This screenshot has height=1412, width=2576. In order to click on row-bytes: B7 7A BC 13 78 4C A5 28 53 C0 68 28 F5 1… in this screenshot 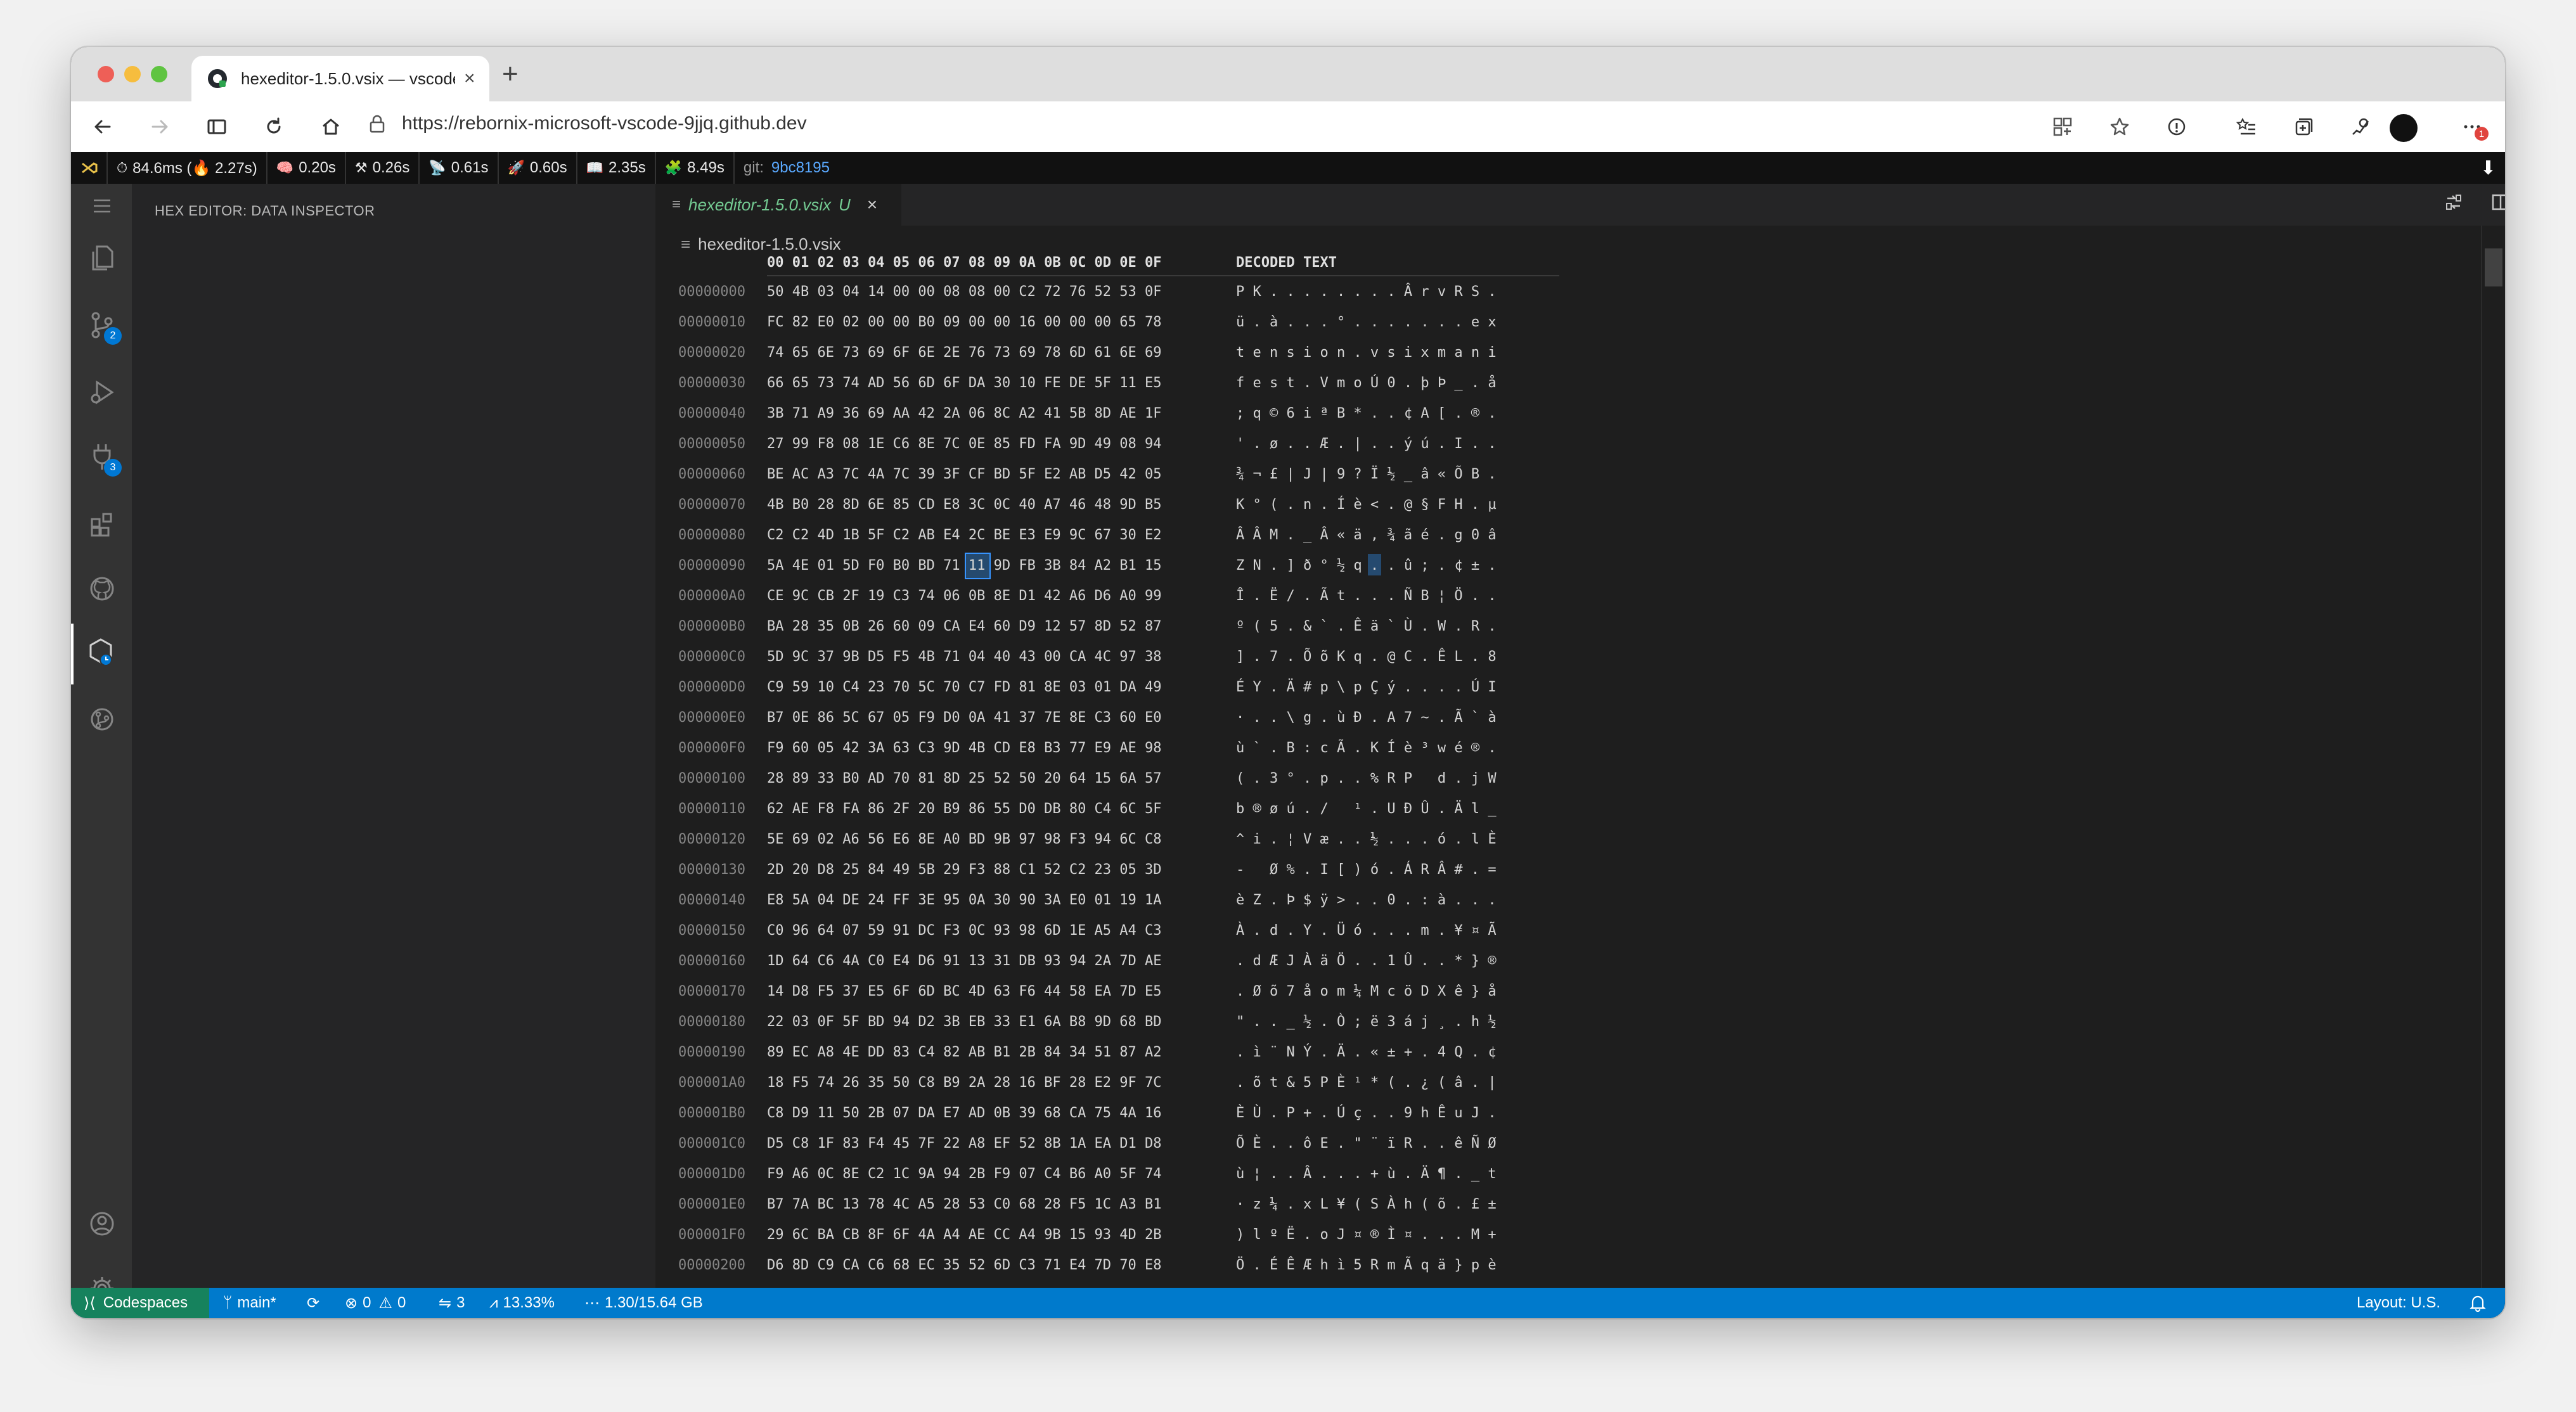, I will do `click(965, 1204)`.